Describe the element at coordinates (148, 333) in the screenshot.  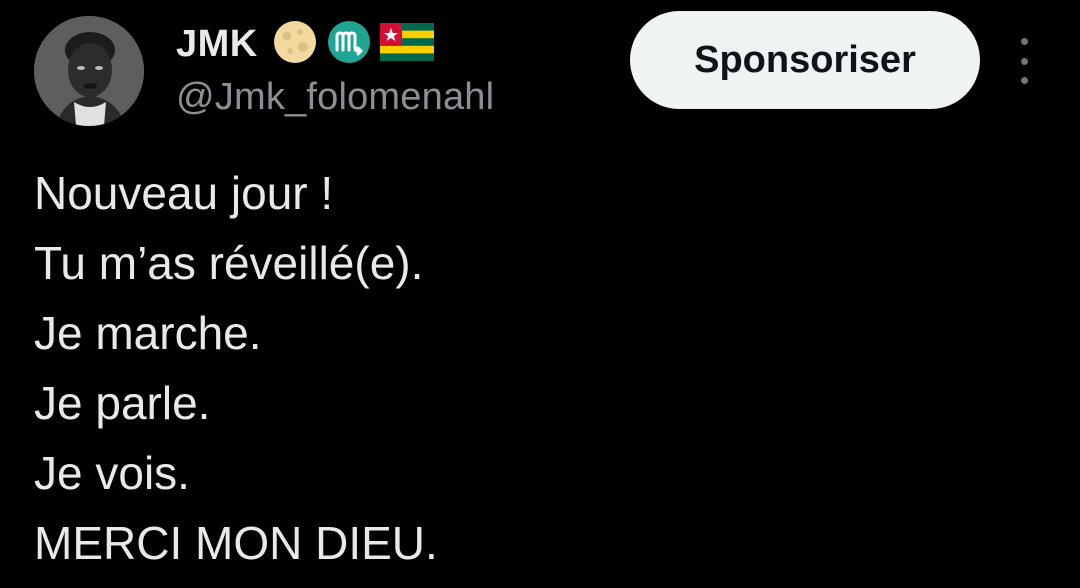
I see `tweet-line: Je marche.` at that location.